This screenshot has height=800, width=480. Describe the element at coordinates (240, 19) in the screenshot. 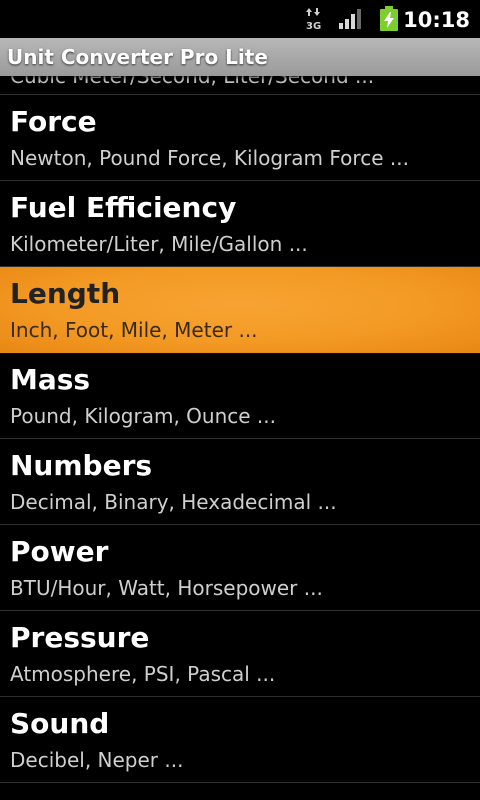

I see `status-bar: 3G 10:18` at that location.